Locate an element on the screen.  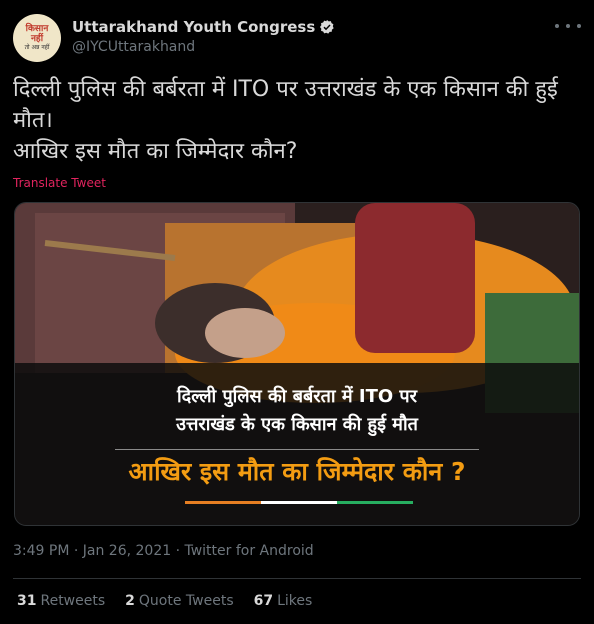
retweets-count: 31 is located at coordinates (27, 601).